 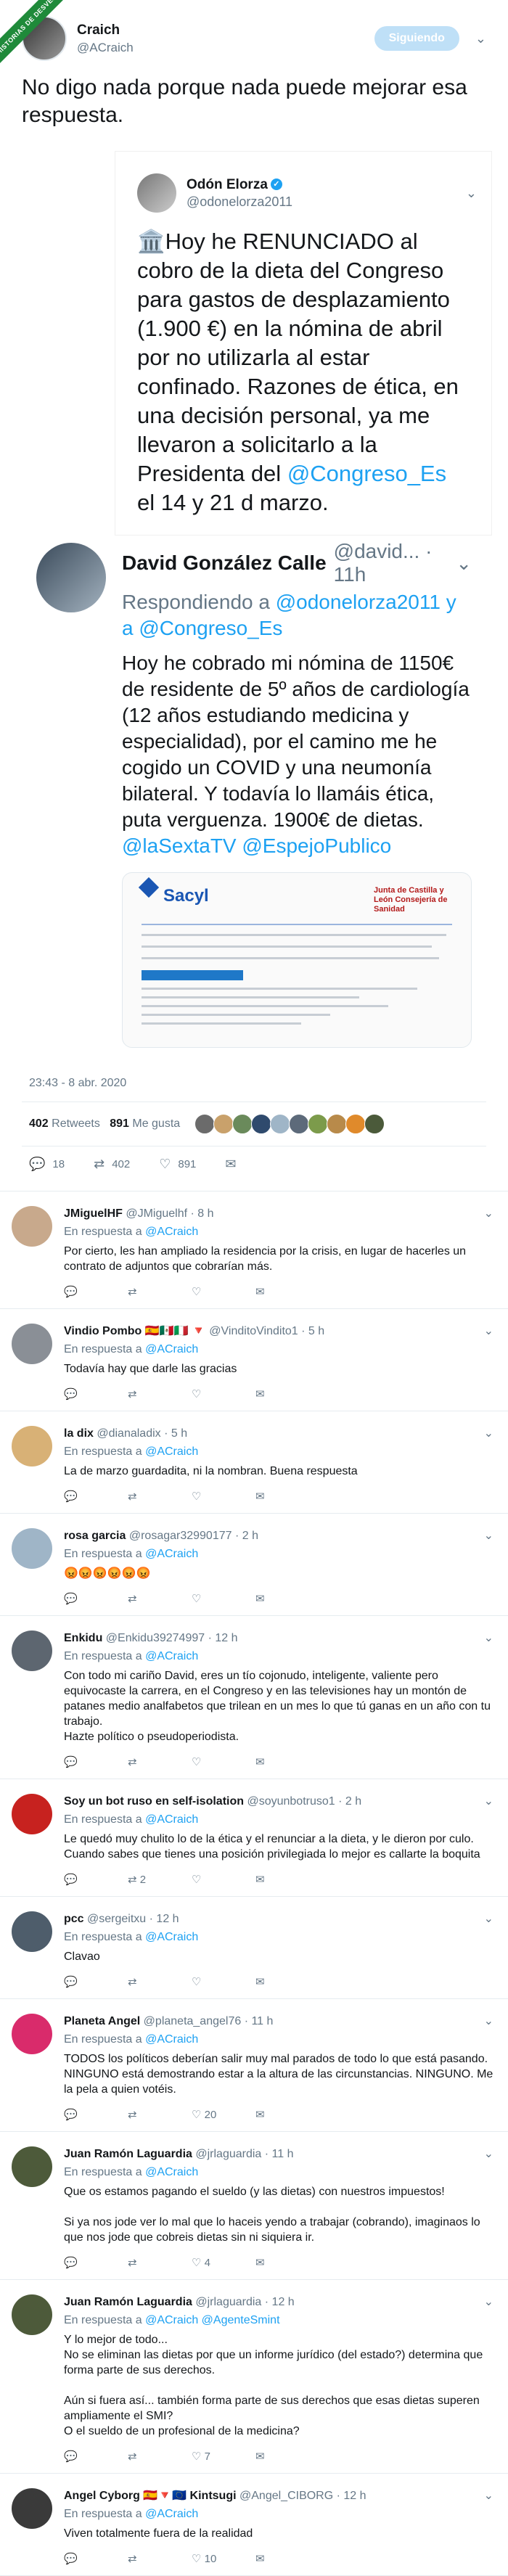 What do you see at coordinates (133, 1919) in the screenshot?
I see `reply-handle: @sergeitxu · 12 h` at bounding box center [133, 1919].